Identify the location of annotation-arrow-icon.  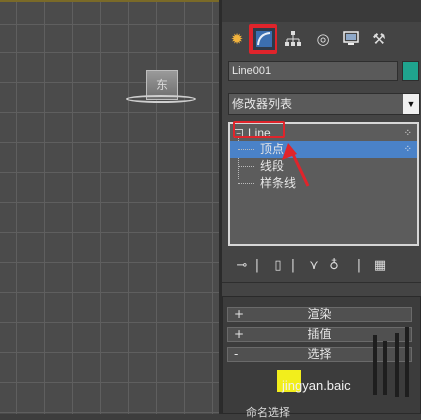
(296, 165).